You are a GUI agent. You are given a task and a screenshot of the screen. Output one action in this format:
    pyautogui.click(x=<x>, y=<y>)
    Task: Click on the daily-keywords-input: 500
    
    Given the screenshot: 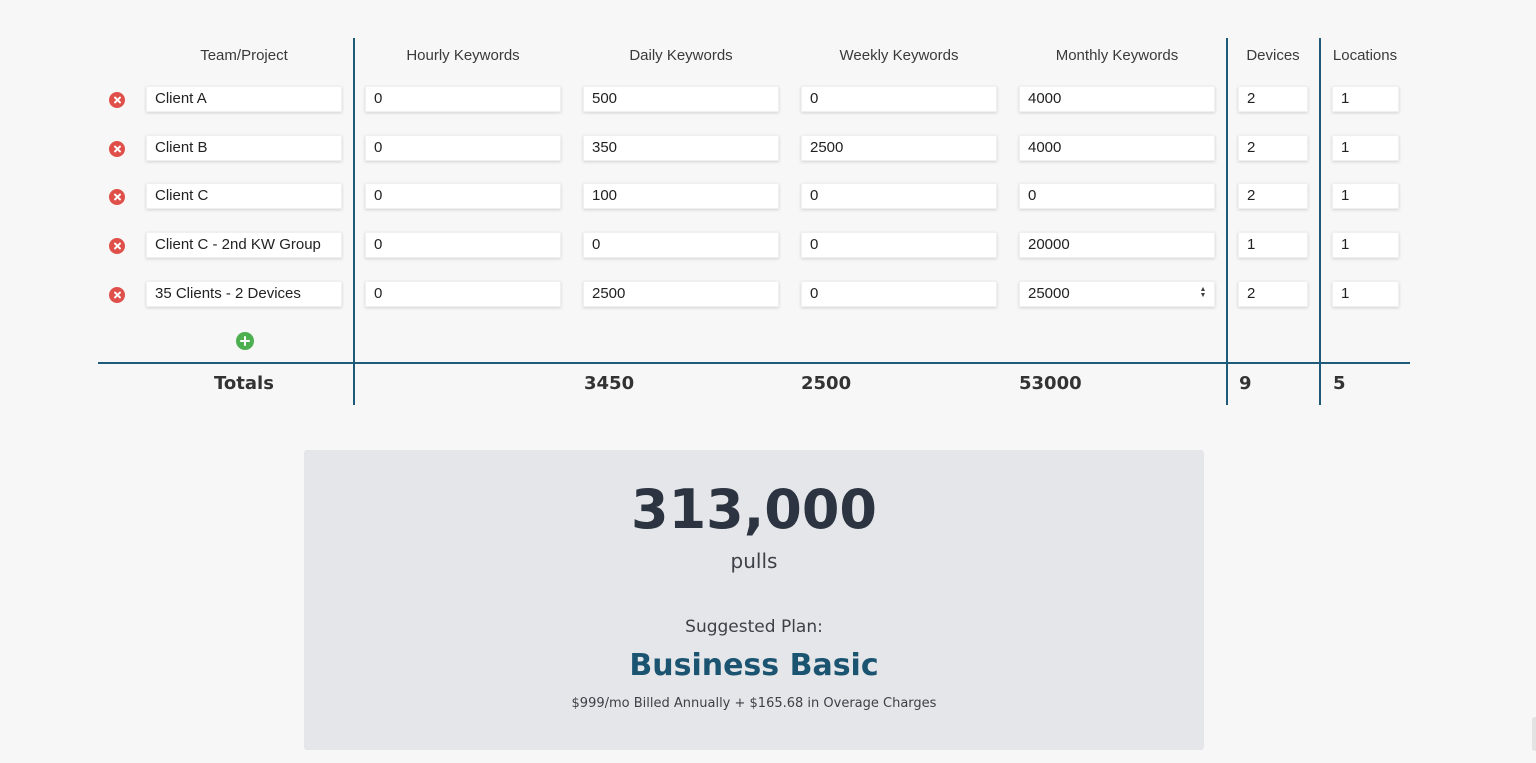 What is the action you would take?
    pyautogui.click(x=681, y=99)
    